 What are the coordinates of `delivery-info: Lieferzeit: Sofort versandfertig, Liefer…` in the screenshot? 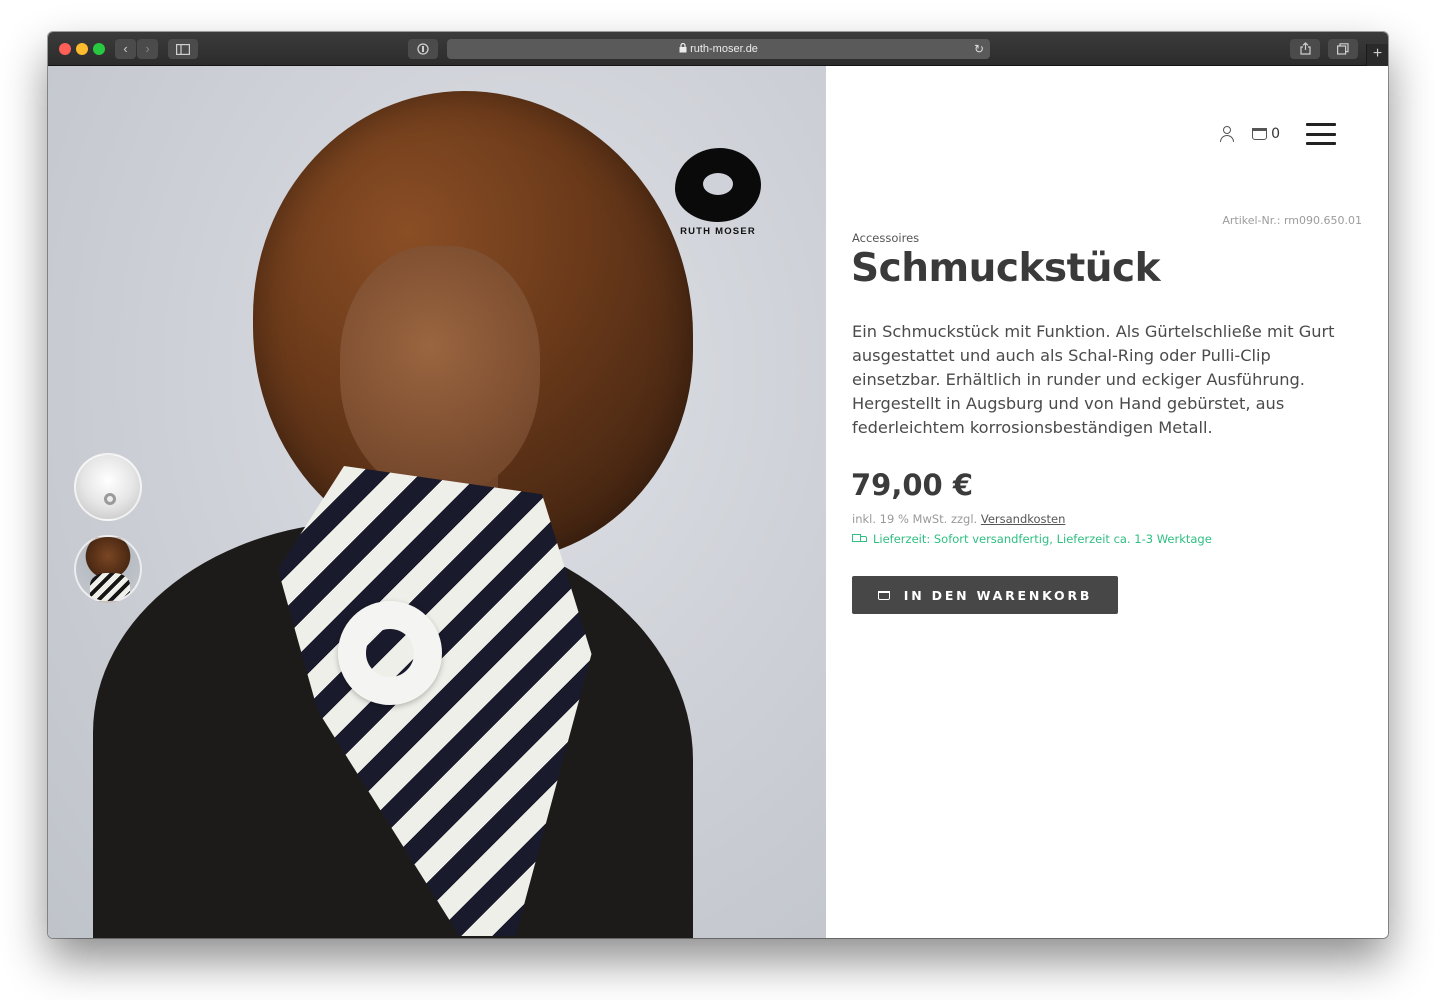 It's located at (1032, 539).